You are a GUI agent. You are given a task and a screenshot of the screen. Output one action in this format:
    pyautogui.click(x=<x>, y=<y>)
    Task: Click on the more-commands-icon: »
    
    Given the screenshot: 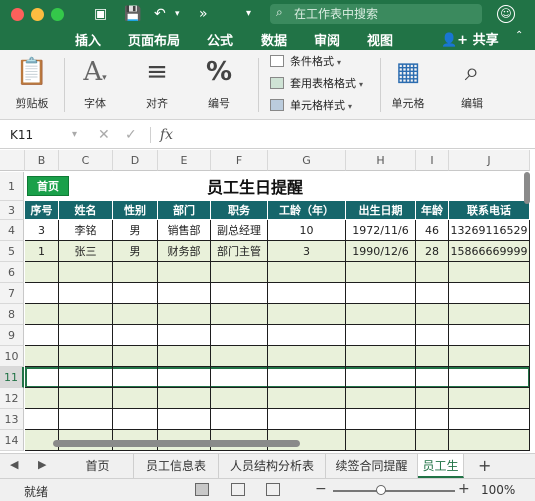 What is the action you would take?
    pyautogui.click(x=203, y=14)
    